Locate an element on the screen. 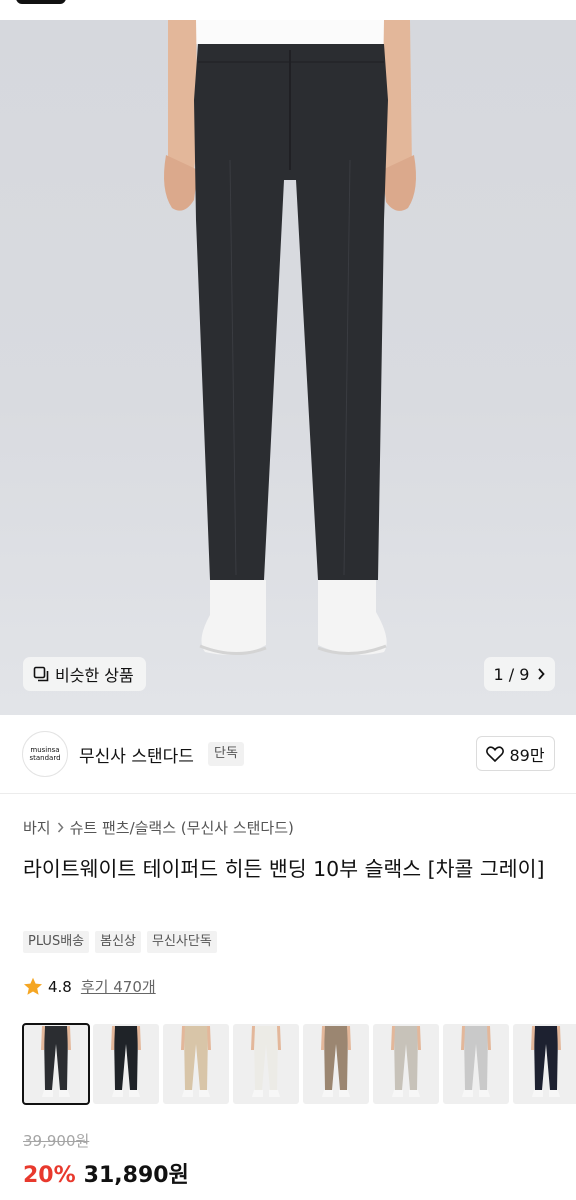  original-price: 39,900원 is located at coordinates (56, 1141).